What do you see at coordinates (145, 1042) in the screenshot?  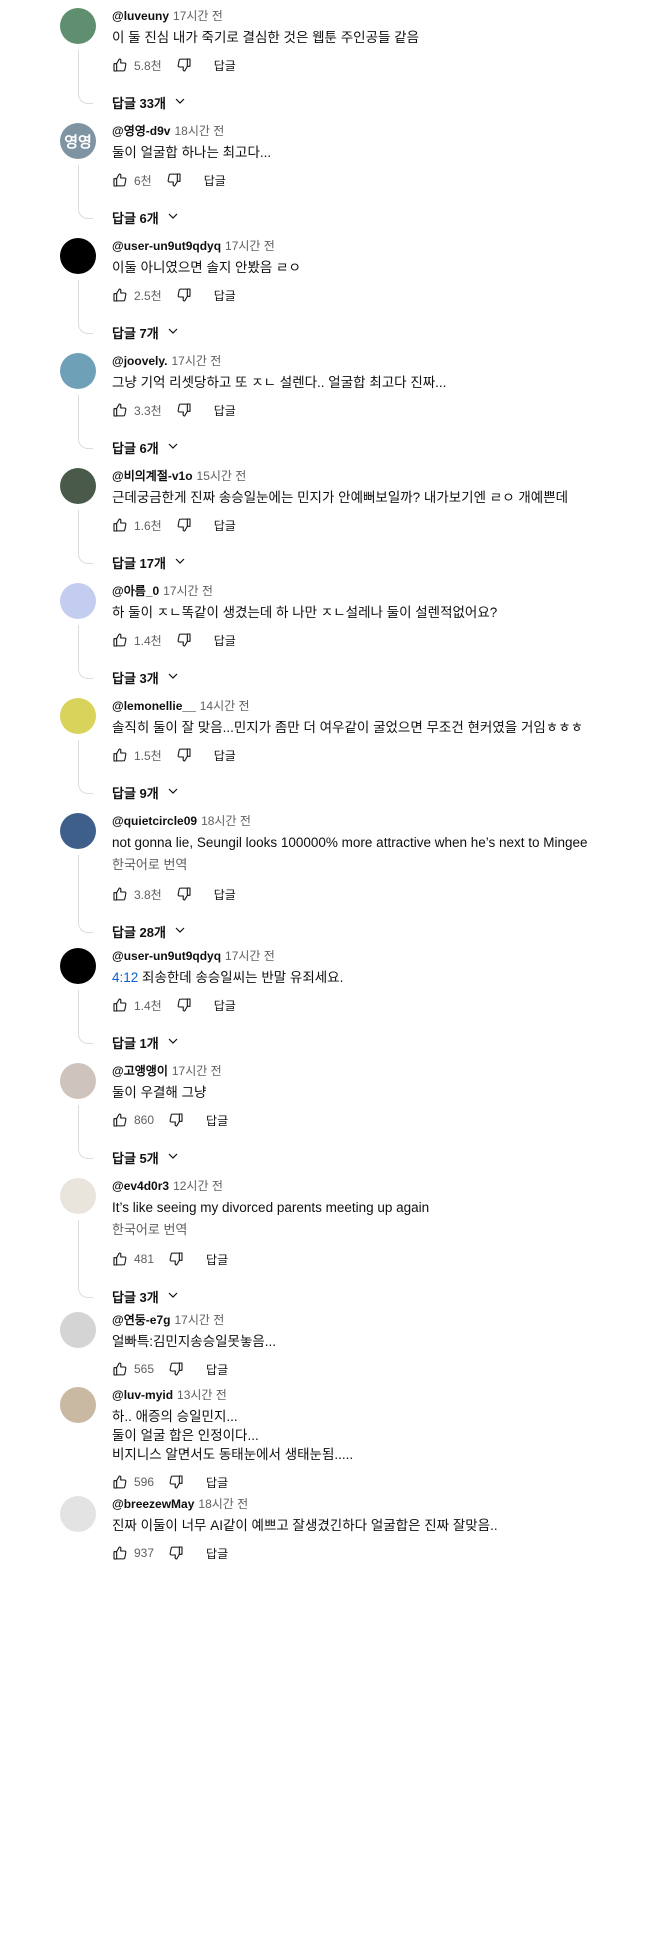 I see `view-replies-button: 답글 1개` at bounding box center [145, 1042].